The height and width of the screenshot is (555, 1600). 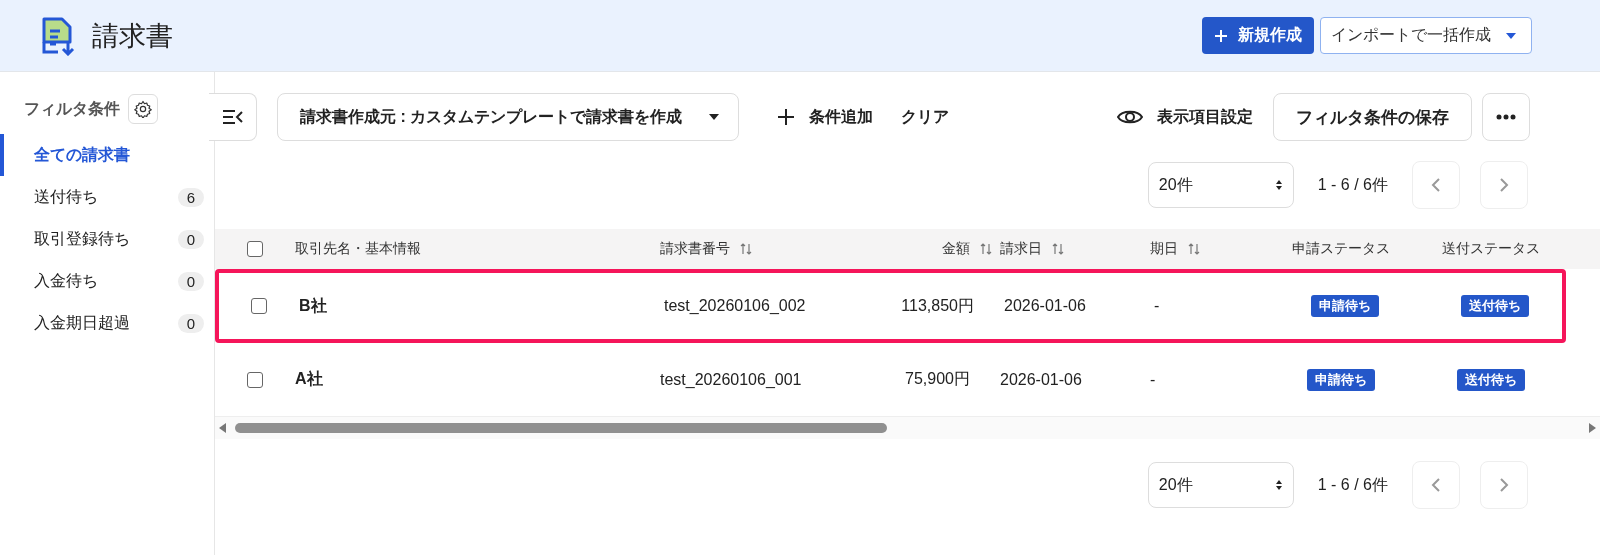 I want to click on filter-dropdown: 請求書作成元 : カスタムテンプレートで請求書を作成, so click(x=508, y=117).